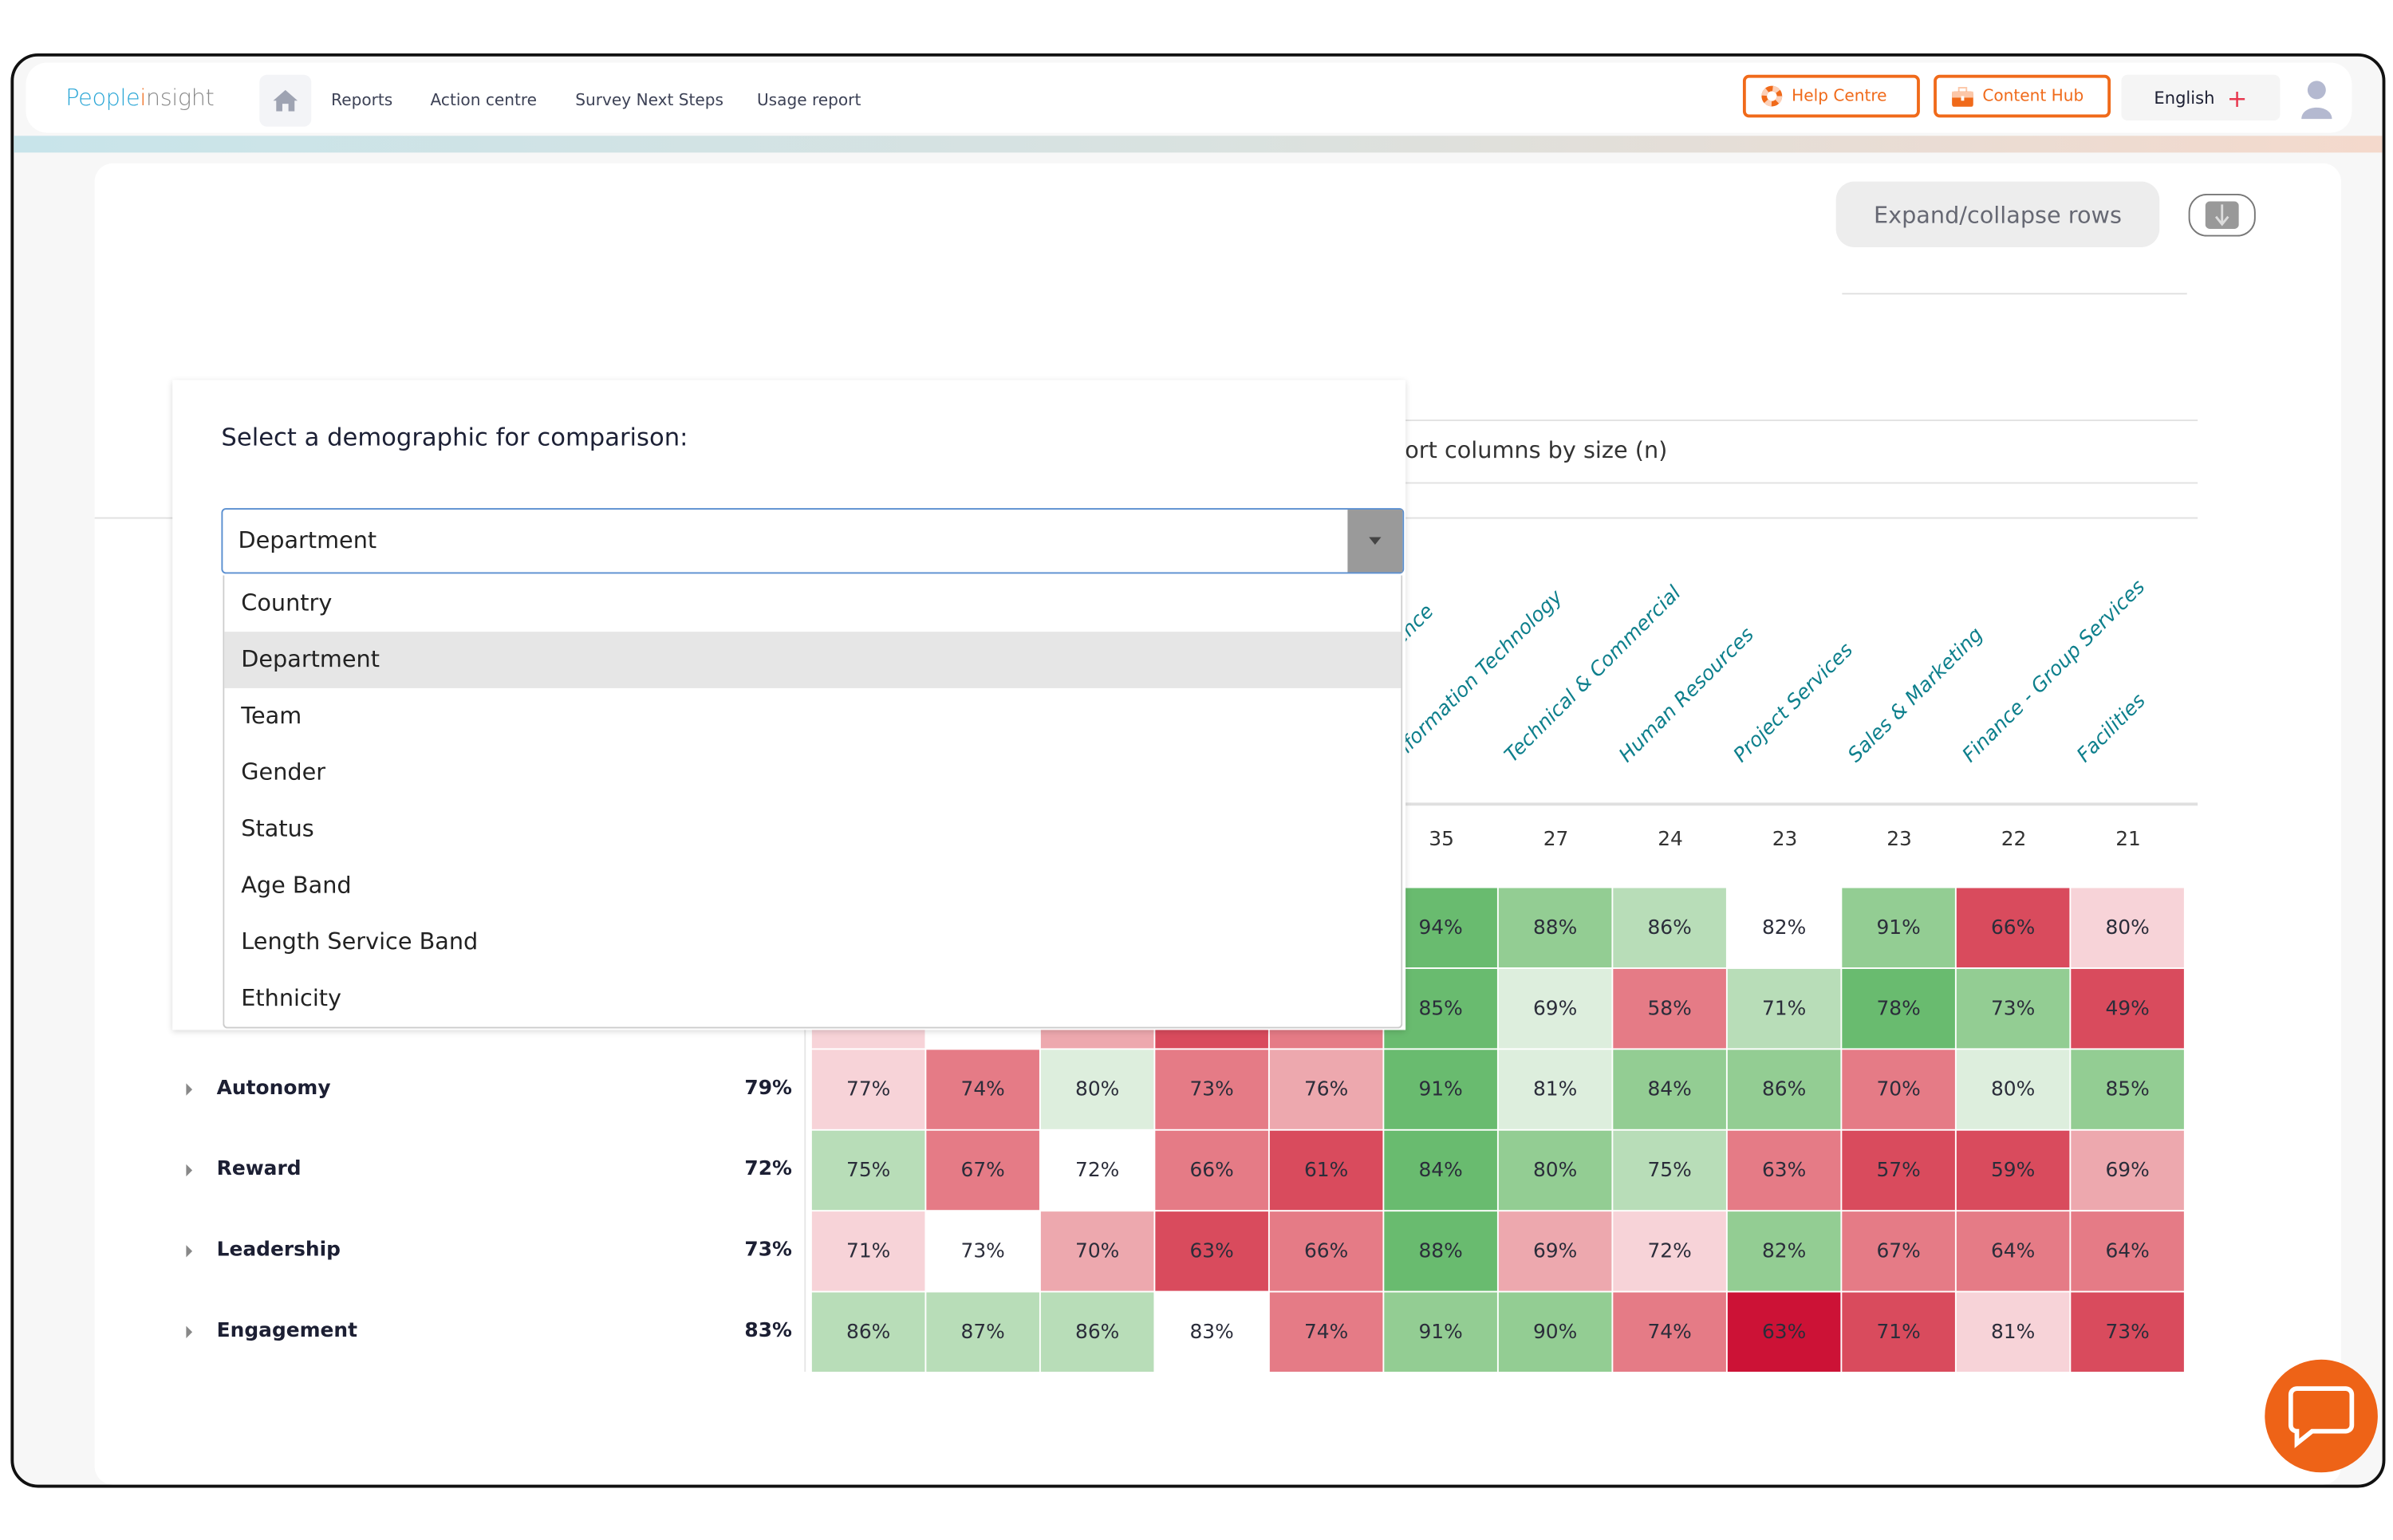 The image size is (2393, 1540). Describe the element at coordinates (2013, 1170) in the screenshot. I see `heatmap-cell: 59%` at that location.